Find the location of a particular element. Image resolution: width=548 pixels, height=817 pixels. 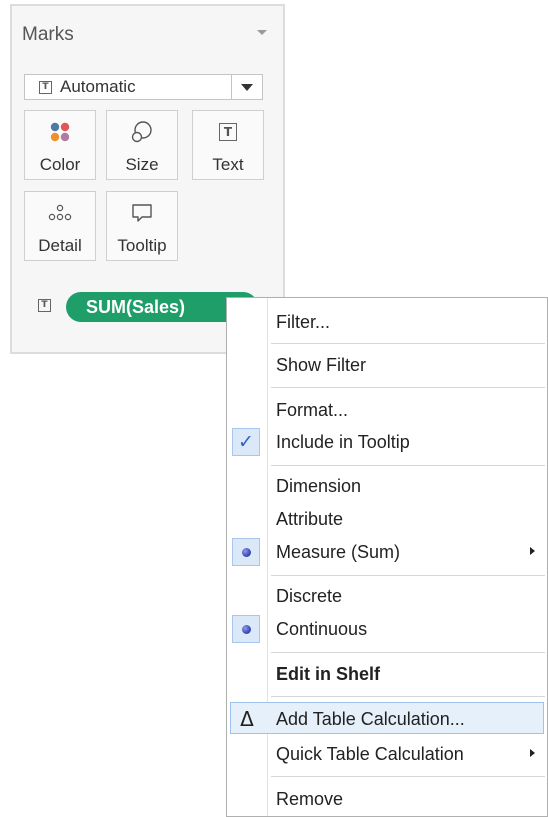

checkmark-glyph: ✓ is located at coordinates (246, 442).